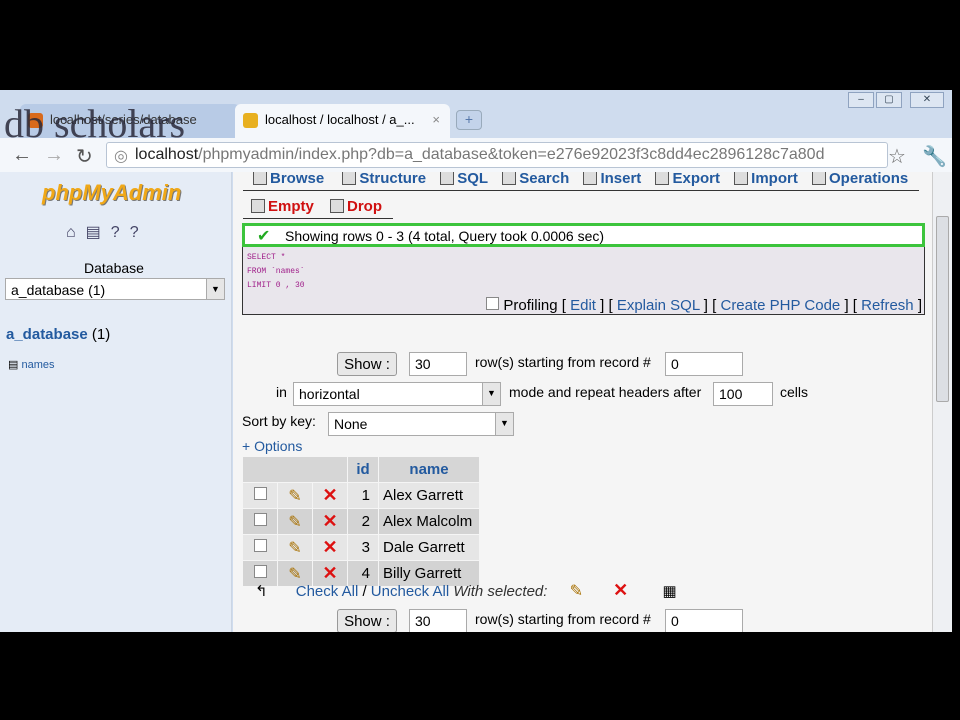  What do you see at coordinates (272, 446) in the screenshot?
I see `options-link: + Options` at bounding box center [272, 446].